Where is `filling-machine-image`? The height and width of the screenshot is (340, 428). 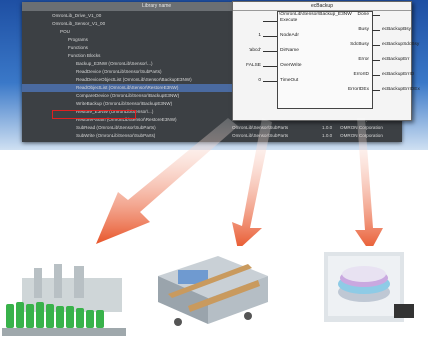
filling-machine-image is located at coordinates (64, 292).